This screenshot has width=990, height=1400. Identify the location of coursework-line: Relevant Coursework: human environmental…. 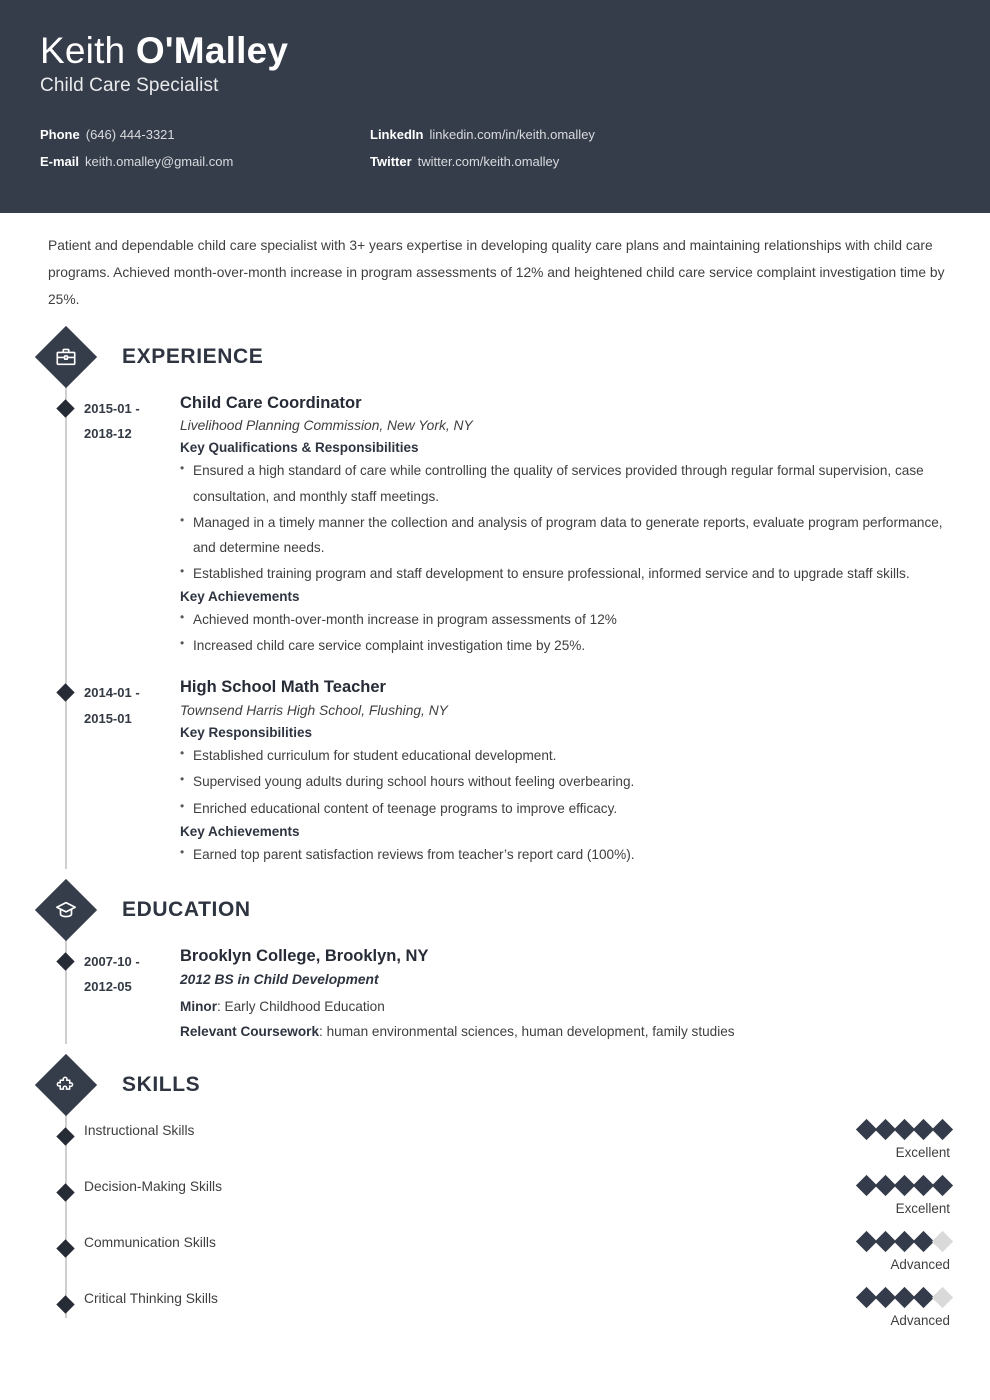
(565, 1031).